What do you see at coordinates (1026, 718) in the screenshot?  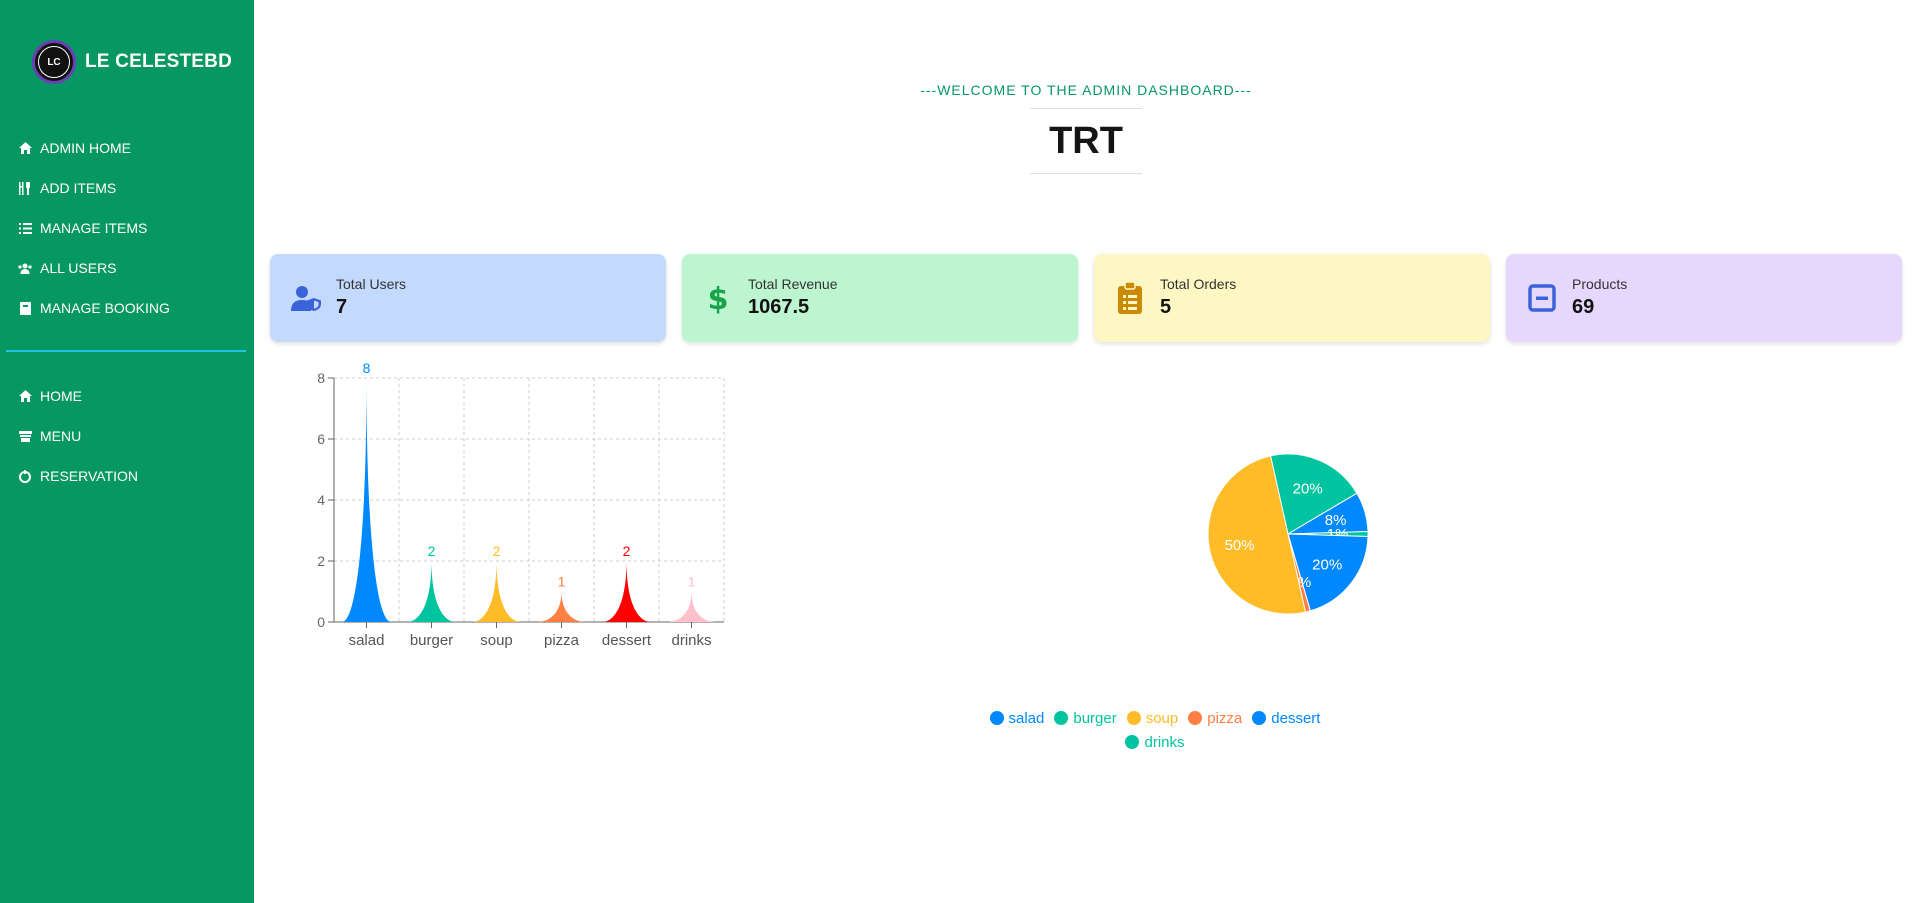 I see `legend-label: salad` at bounding box center [1026, 718].